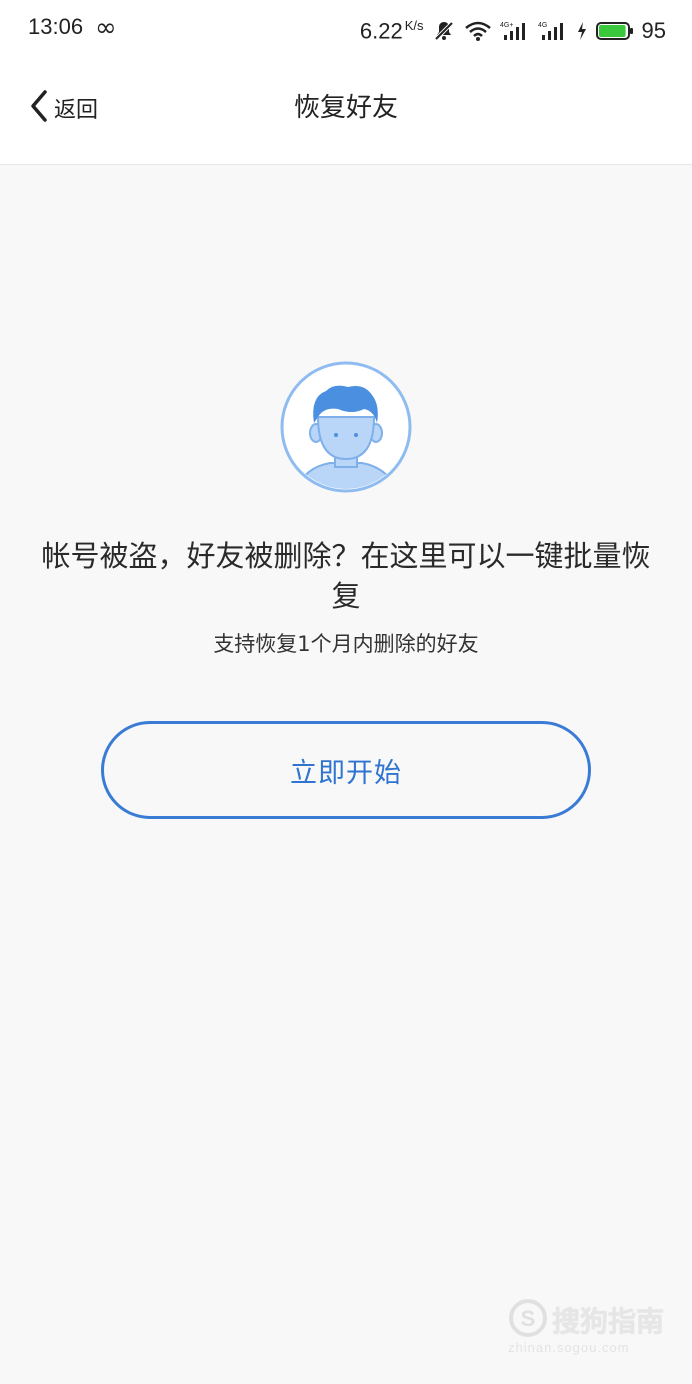 The image size is (692, 1384). I want to click on charging-icon, so click(582, 31).